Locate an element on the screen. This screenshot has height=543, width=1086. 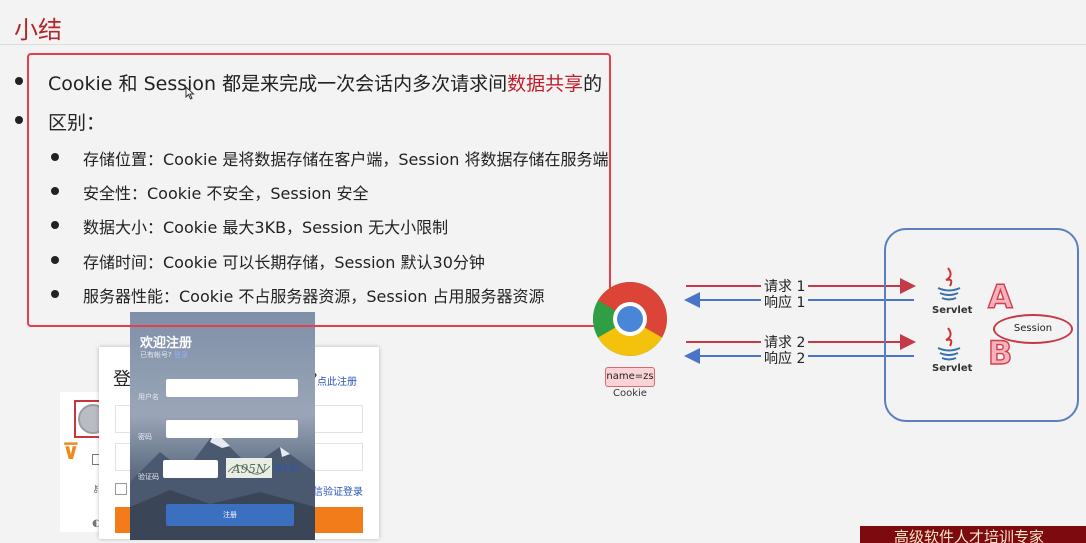
chrome-browser-icon is located at coordinates (630, 319).